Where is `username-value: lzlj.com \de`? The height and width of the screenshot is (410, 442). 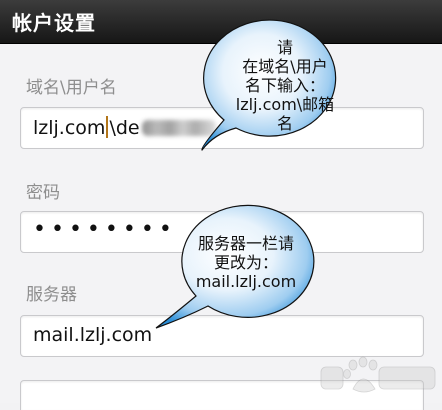
username-value: lzlj.com \de is located at coordinates (124, 127).